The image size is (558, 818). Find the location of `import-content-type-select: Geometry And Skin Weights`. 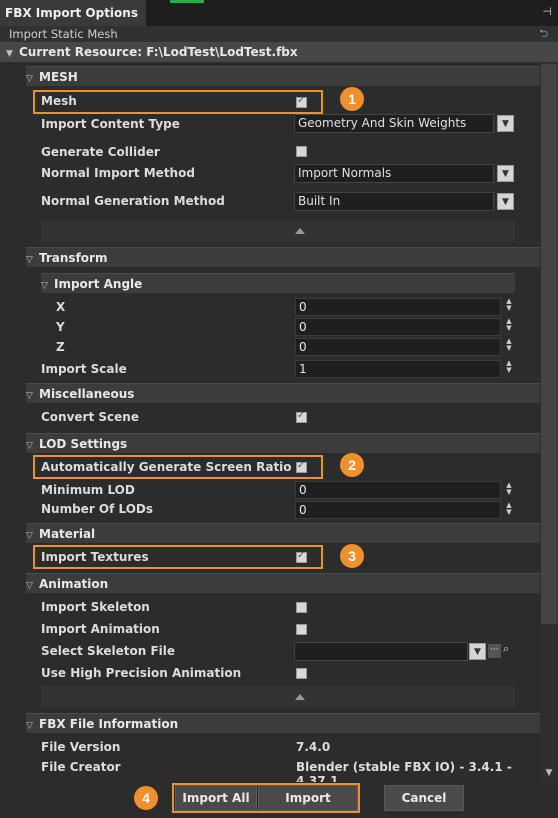

import-content-type-select: Geometry And Skin Weights is located at coordinates (394, 123).